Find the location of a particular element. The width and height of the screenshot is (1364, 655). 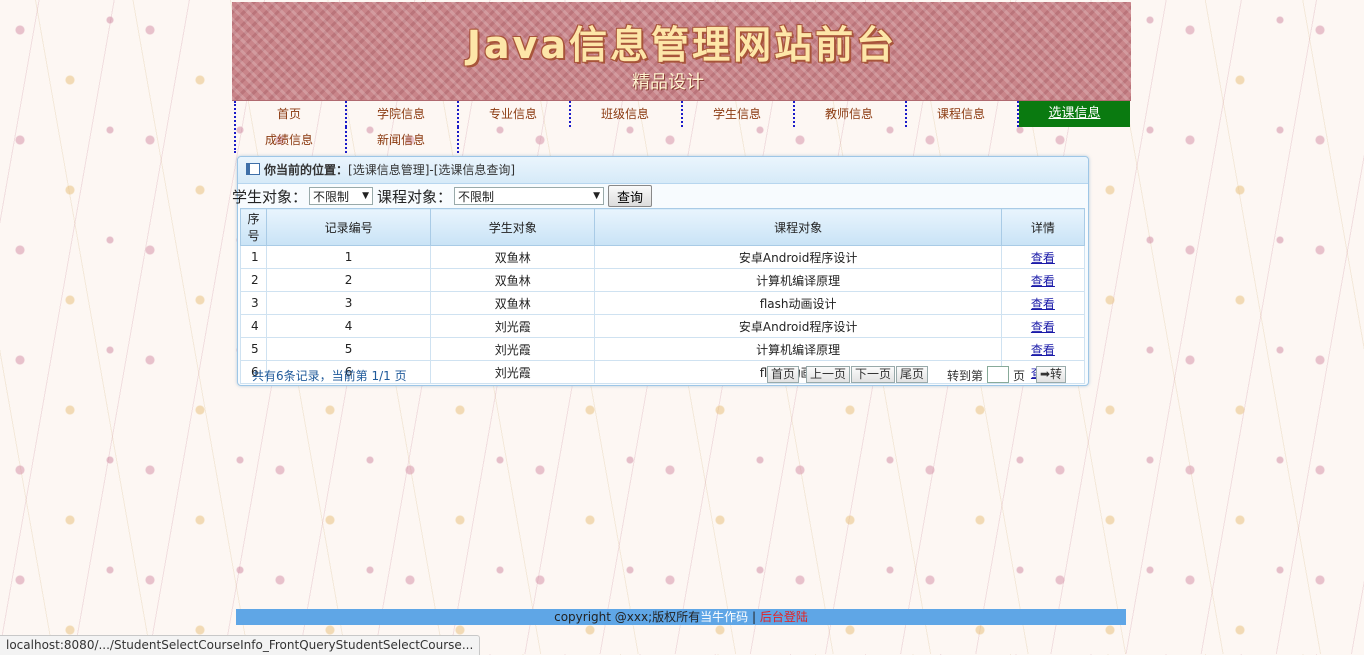

nav-item-home: 首页 is located at coordinates (289, 114).